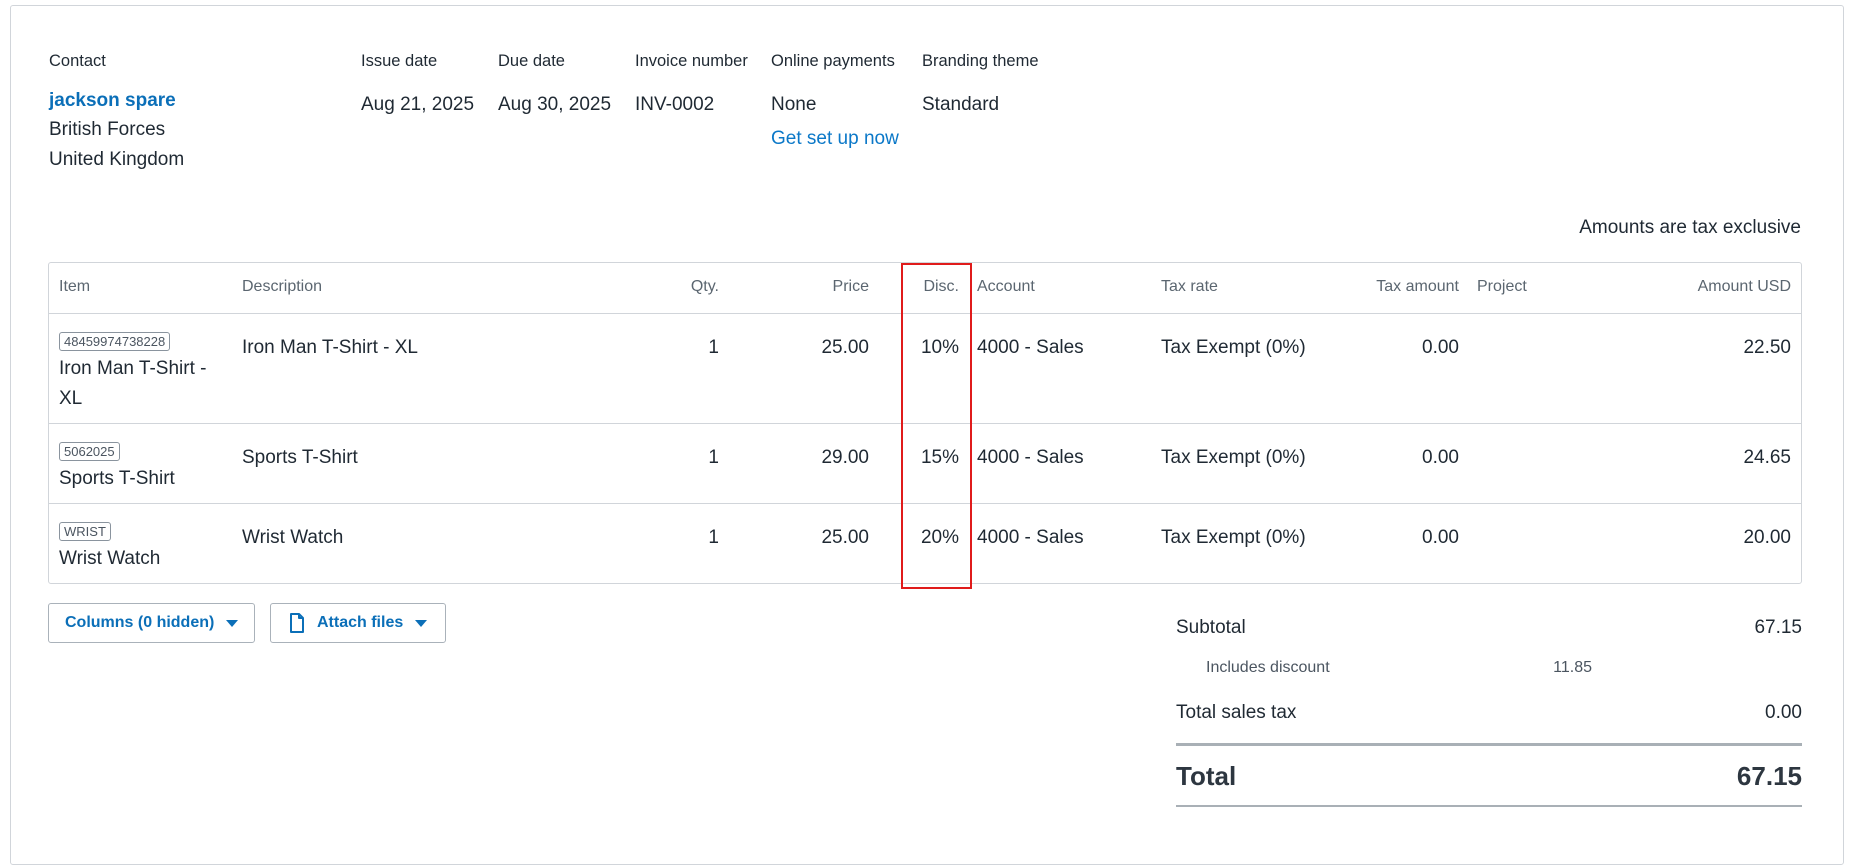 The image size is (1851, 865). Describe the element at coordinates (961, 104) in the screenshot. I see `branding-value: Standard` at that location.